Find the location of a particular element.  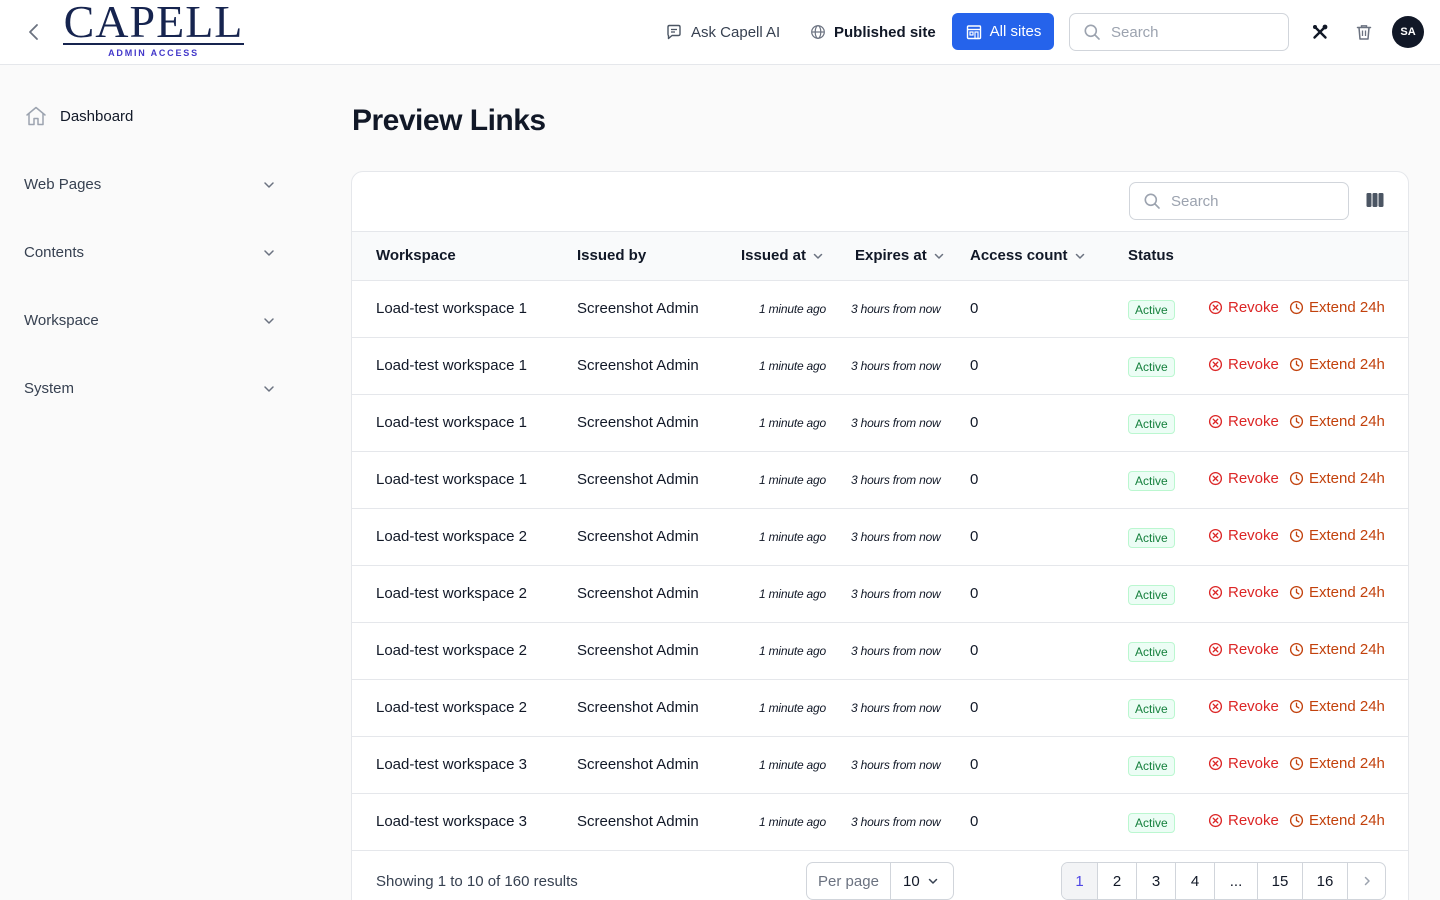

sidebar-item-workspace: Workspace is located at coordinates (152, 320).